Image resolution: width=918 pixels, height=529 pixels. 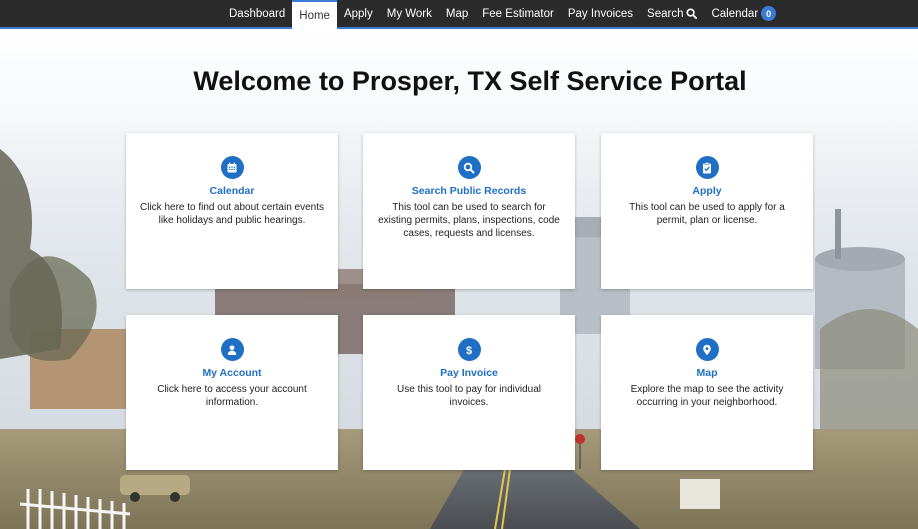 I want to click on nav-home: Home, so click(x=314, y=14).